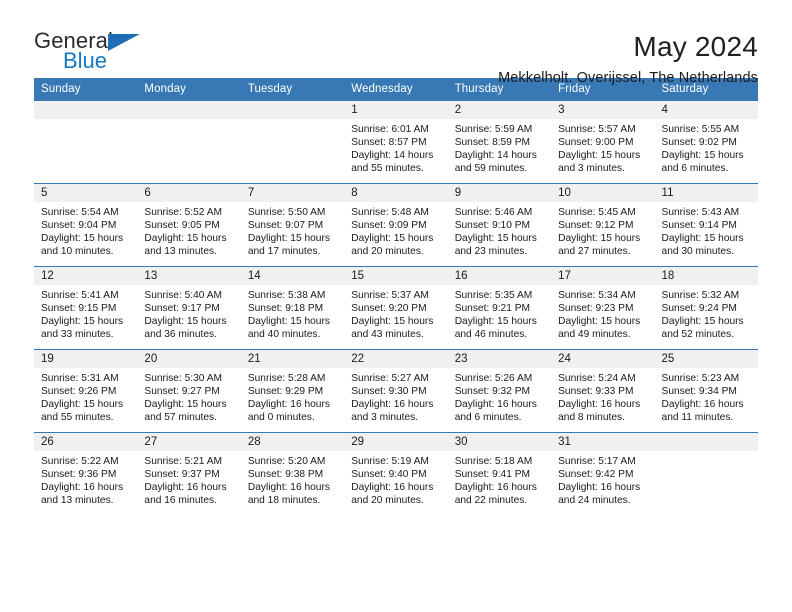  Describe the element at coordinates (292, 89) in the screenshot. I see `weekday-header-tuesday: Tuesday` at that location.